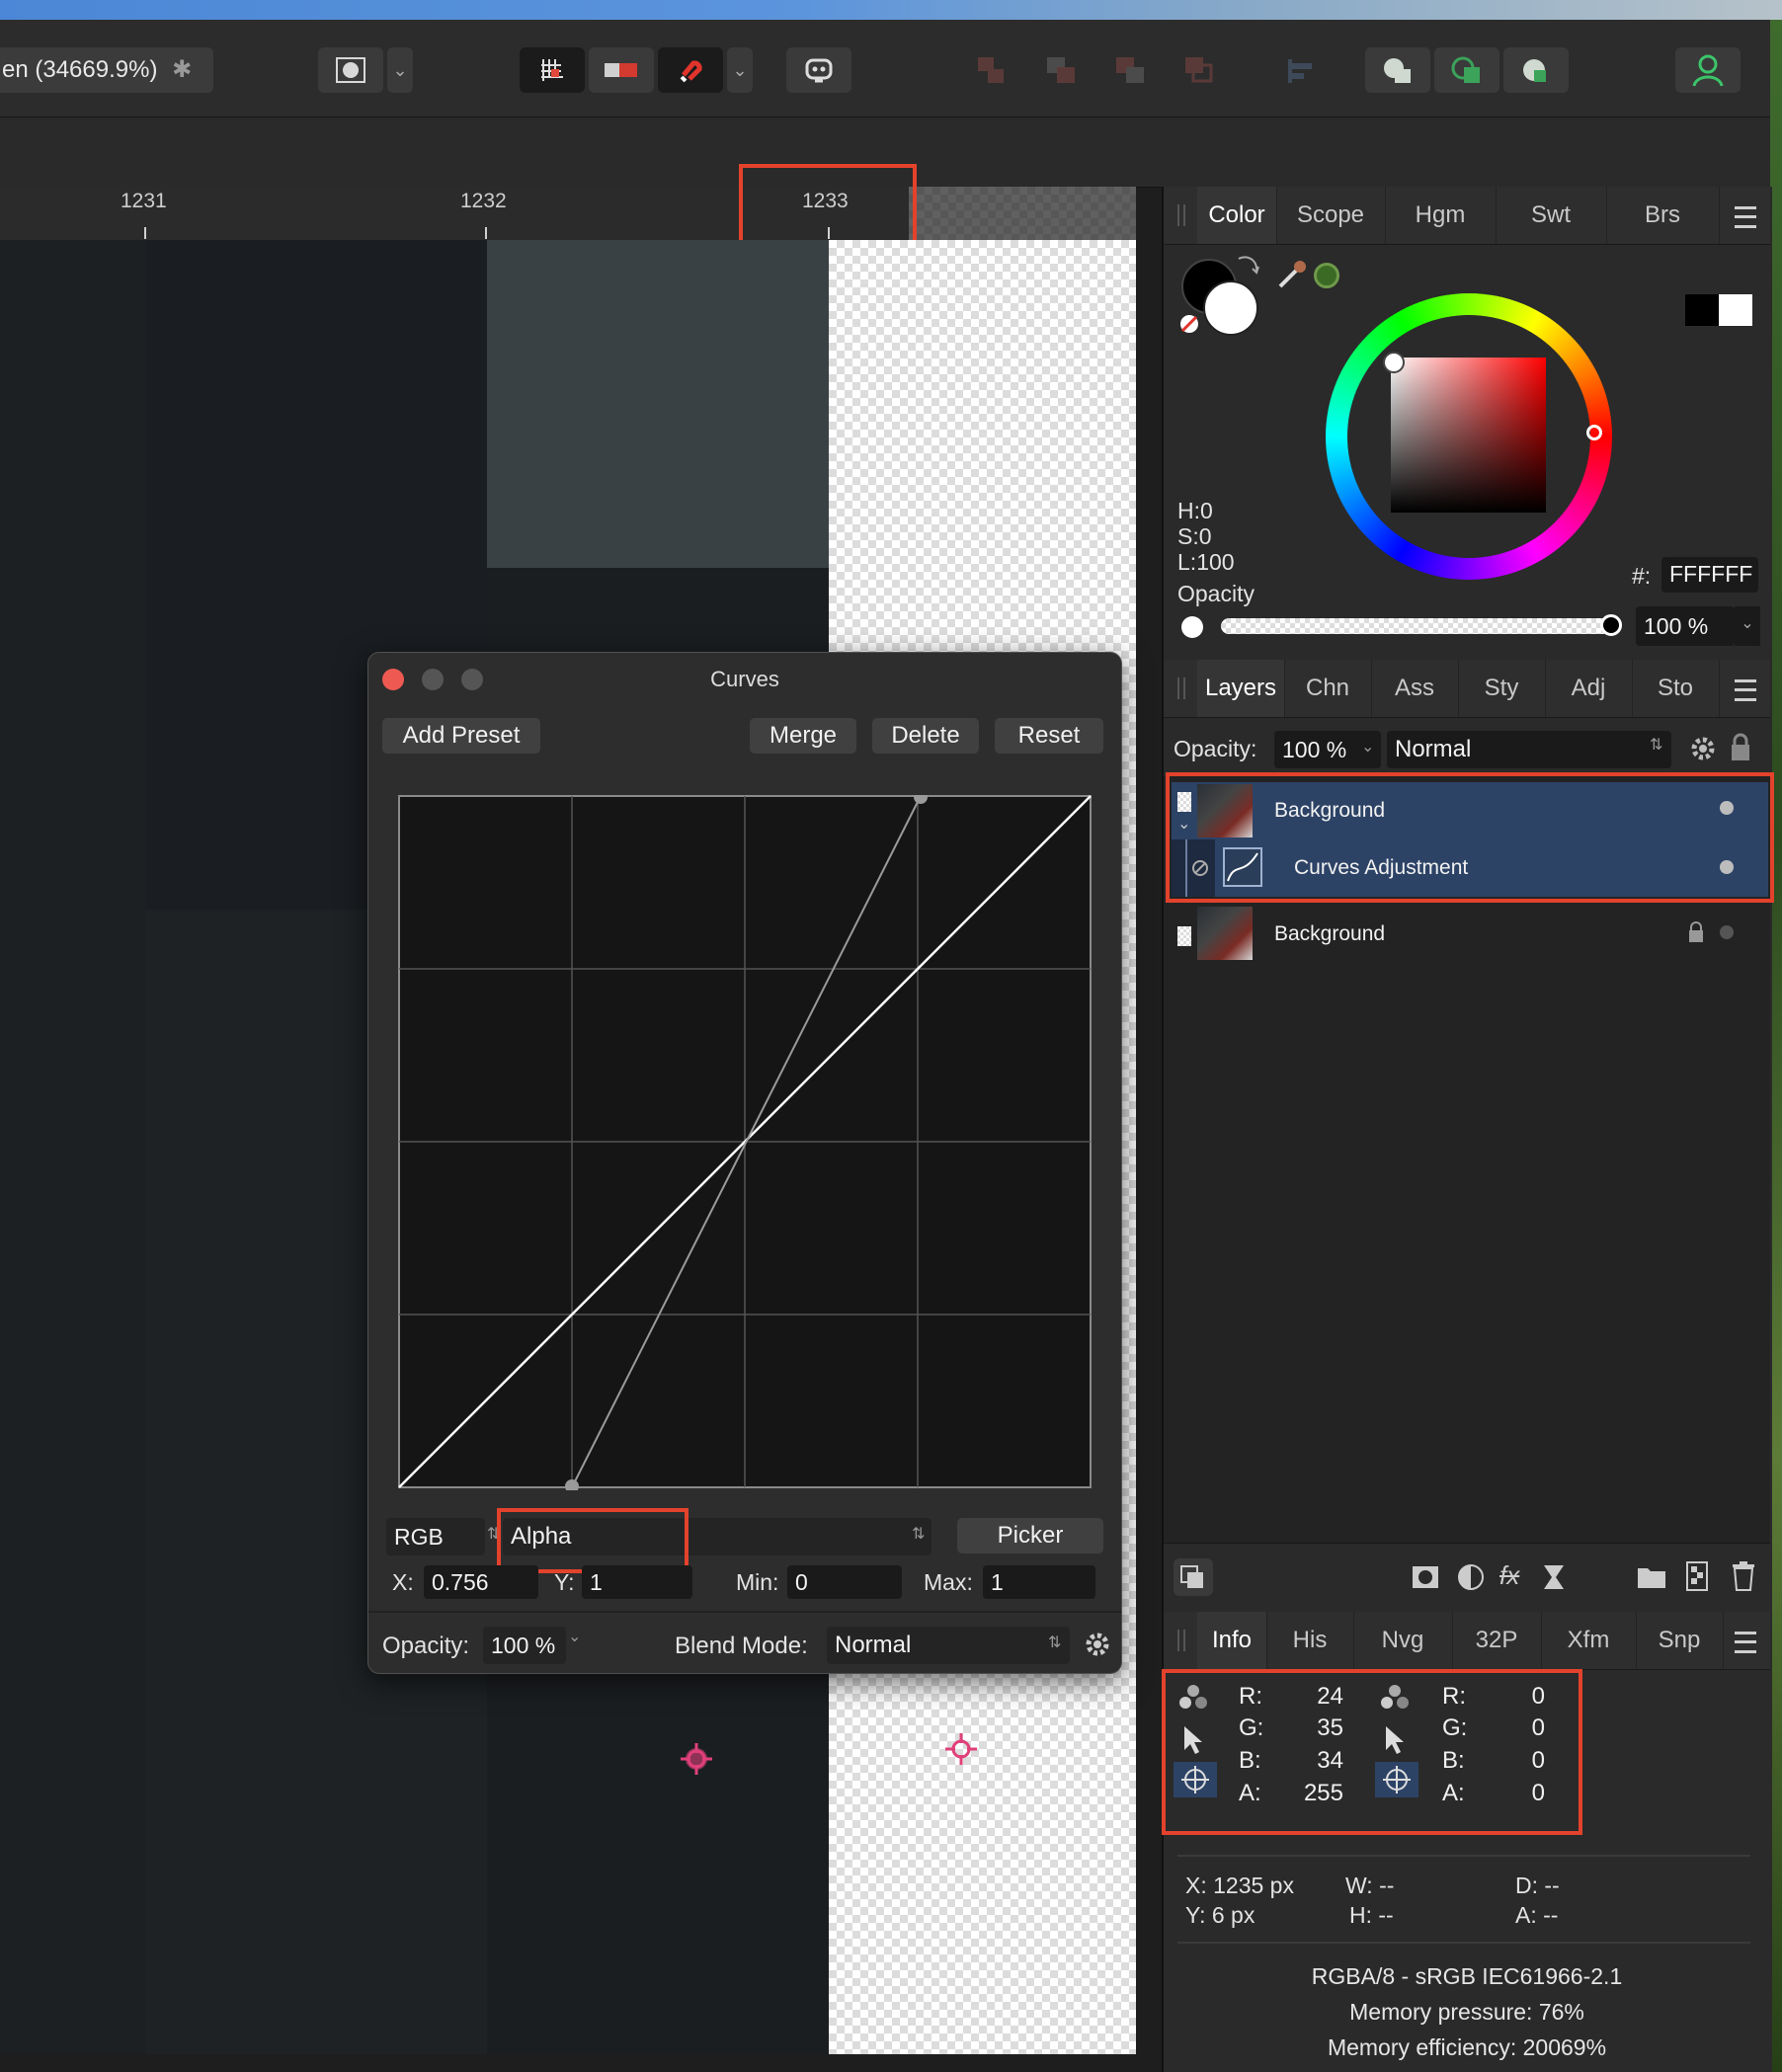  Describe the element at coordinates (1326, 275) in the screenshot. I see `picked-color-swatch` at that location.